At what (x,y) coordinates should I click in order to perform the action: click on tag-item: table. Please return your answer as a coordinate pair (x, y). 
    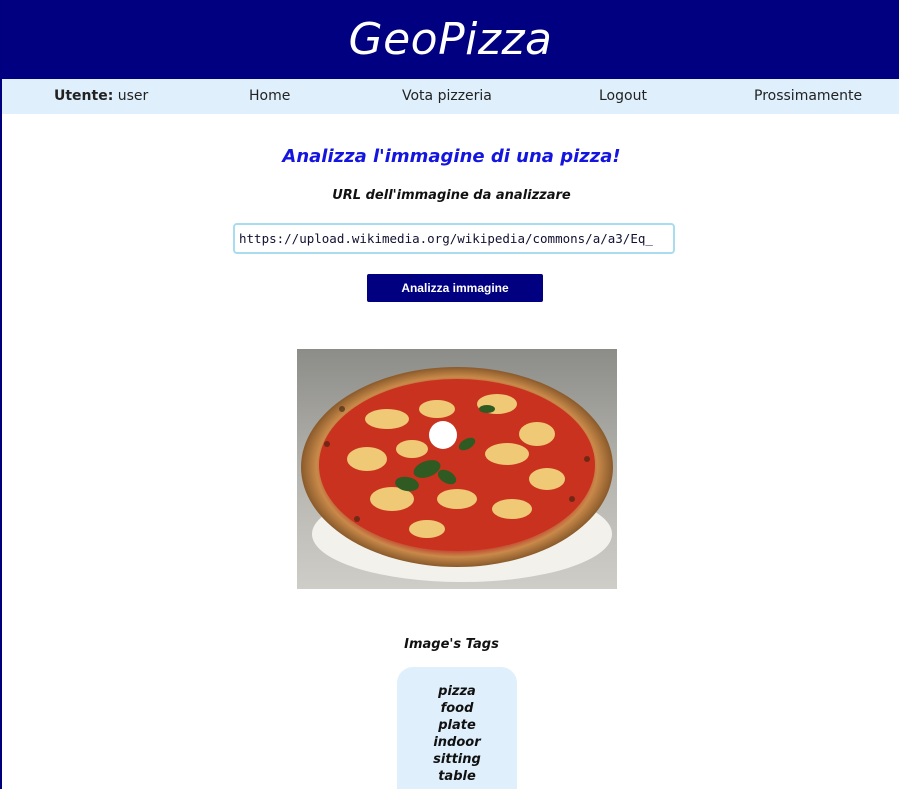
    Looking at the image, I should click on (457, 776).